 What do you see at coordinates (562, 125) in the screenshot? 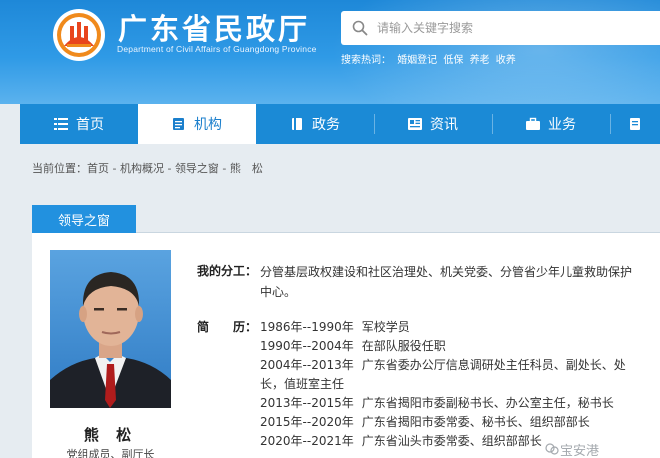
I see `nav-item-label: 业务` at bounding box center [562, 125].